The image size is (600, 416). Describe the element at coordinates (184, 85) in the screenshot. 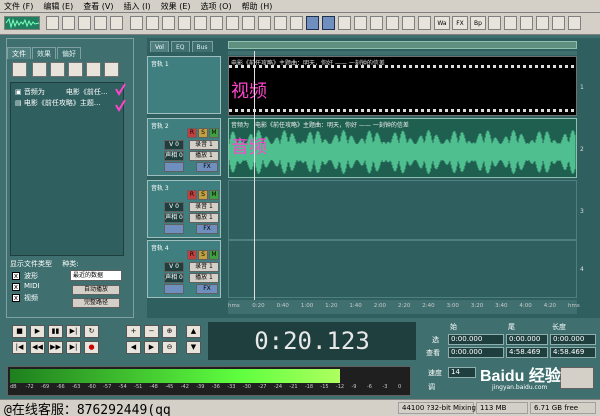

I see `track-header-1: 音轨 1` at that location.